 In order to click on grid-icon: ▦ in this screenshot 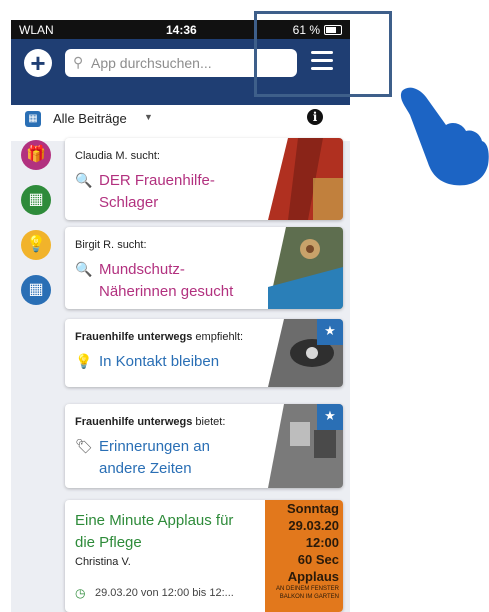, I will do `click(33, 119)`.